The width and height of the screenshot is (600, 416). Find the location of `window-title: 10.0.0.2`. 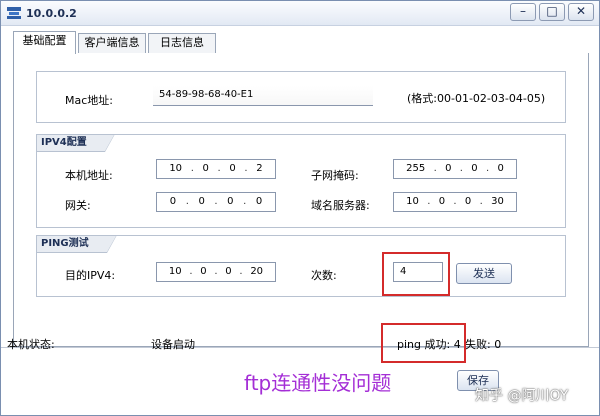

window-title: 10.0.0.2 is located at coordinates (51, 13).